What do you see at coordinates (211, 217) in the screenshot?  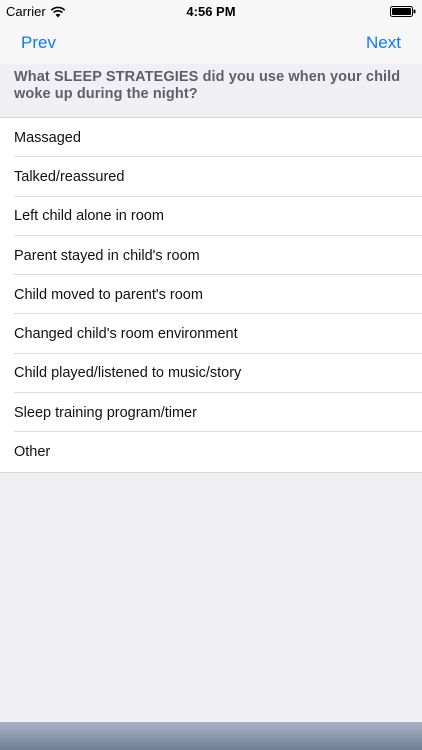 I see `option-left-child-alone: Left child alone in room` at bounding box center [211, 217].